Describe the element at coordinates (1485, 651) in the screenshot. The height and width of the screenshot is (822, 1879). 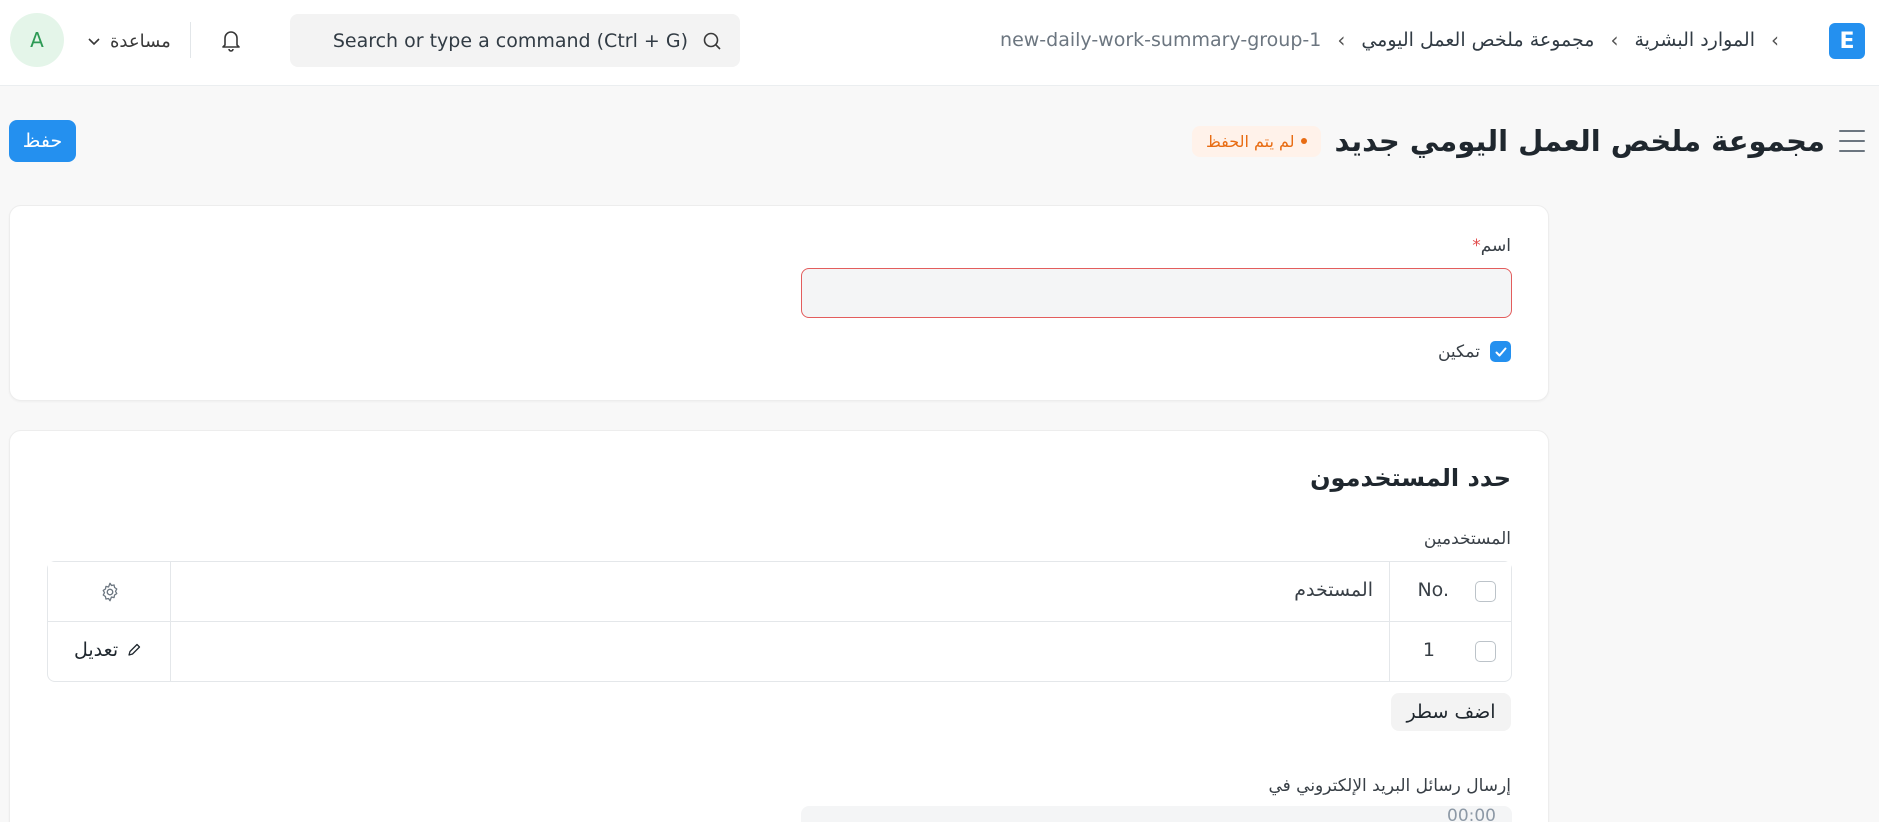
I see `row-checkbox` at that location.